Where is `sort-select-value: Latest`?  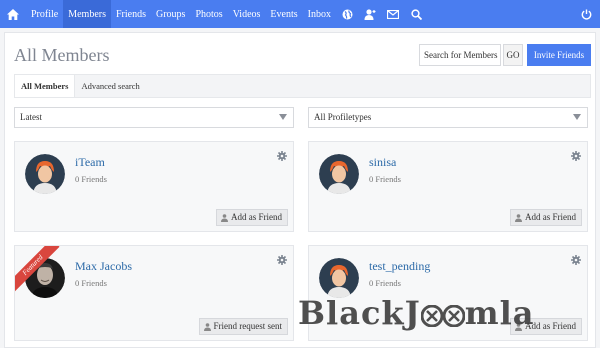 sort-select-value: Latest is located at coordinates (31, 117).